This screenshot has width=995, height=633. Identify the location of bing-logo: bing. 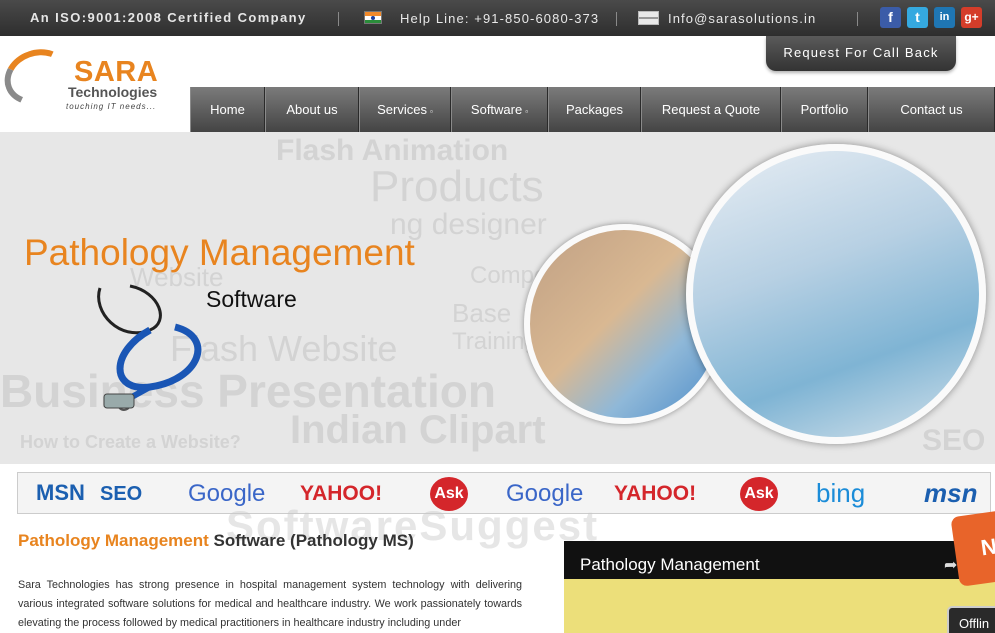
(841, 493).